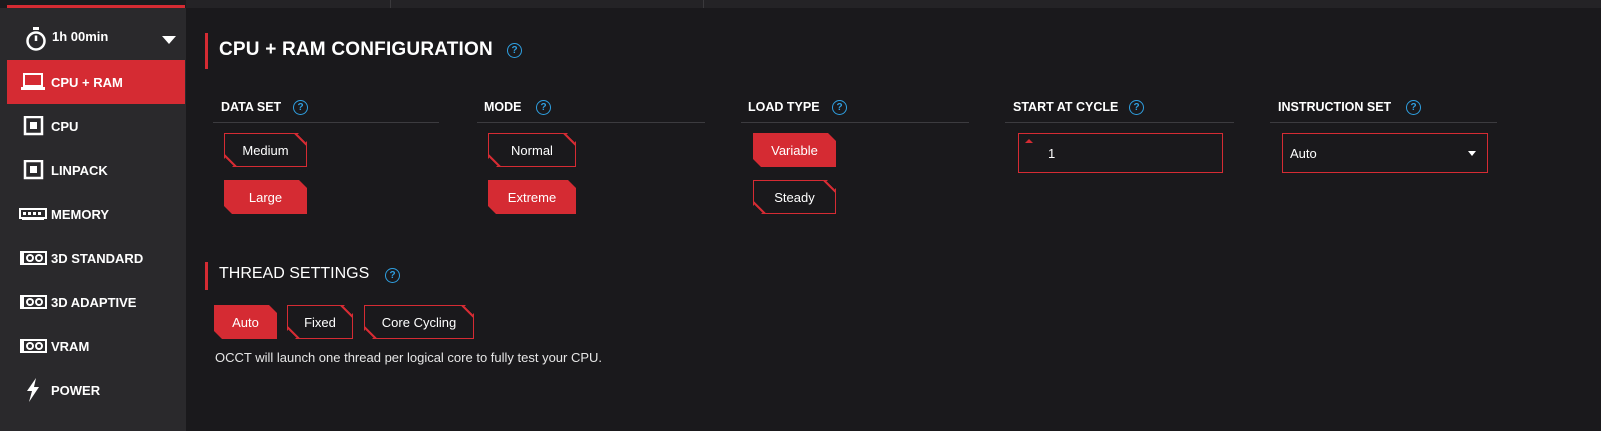 The width and height of the screenshot is (1601, 431). What do you see at coordinates (96, 346) in the screenshot?
I see `sidebar-item-vram: VRAM` at bounding box center [96, 346].